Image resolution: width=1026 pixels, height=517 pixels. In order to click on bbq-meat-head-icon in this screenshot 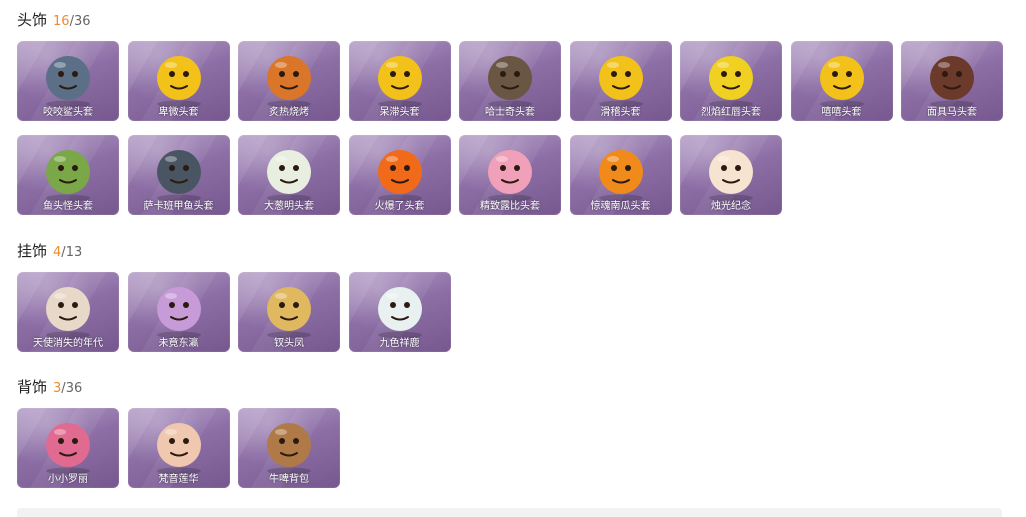, I will do `click(289, 82)`.